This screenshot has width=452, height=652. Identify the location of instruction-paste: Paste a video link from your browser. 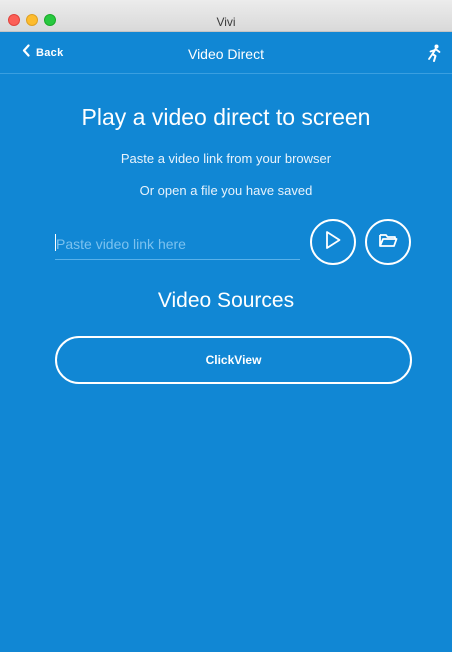
(226, 158).